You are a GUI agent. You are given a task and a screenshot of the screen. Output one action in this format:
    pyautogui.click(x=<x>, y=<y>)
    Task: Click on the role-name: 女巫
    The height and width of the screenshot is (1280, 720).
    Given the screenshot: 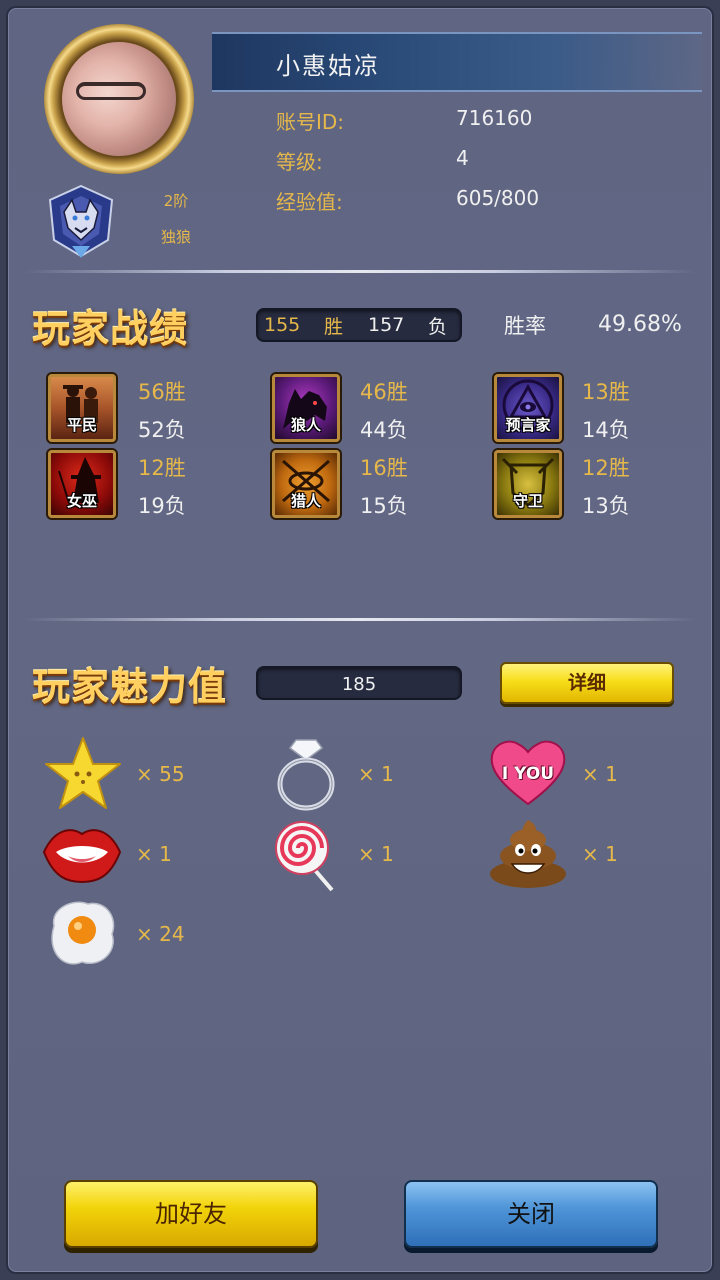 What is the action you would take?
    pyautogui.click(x=81, y=501)
    